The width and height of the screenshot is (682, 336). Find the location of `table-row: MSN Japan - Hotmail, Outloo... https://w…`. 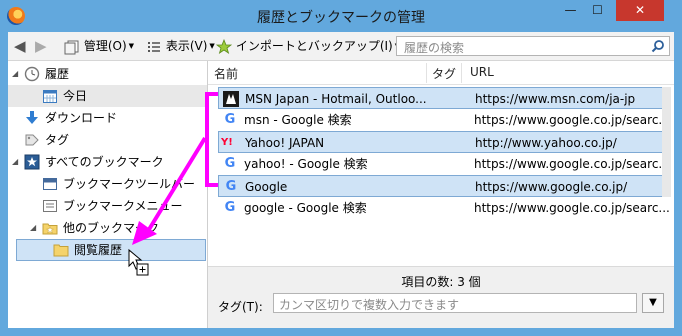

table-row: MSN Japan - Hotmail, Outloo... https://w… is located at coordinates (444, 98).